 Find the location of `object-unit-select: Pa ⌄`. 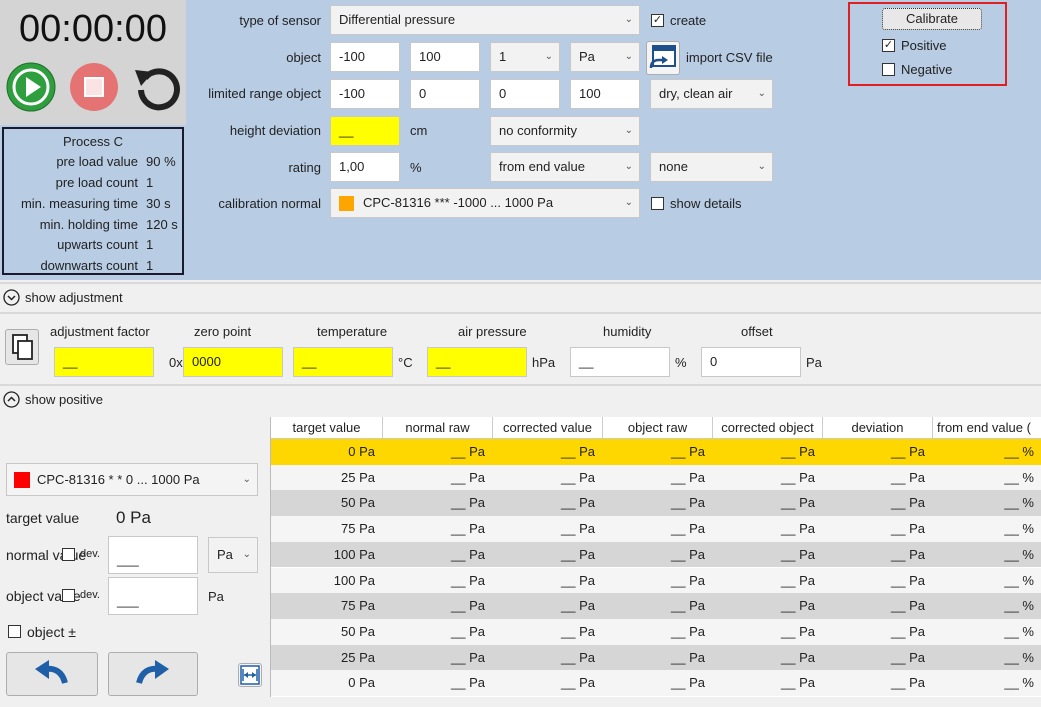

object-unit-select: Pa ⌄ is located at coordinates (605, 57).